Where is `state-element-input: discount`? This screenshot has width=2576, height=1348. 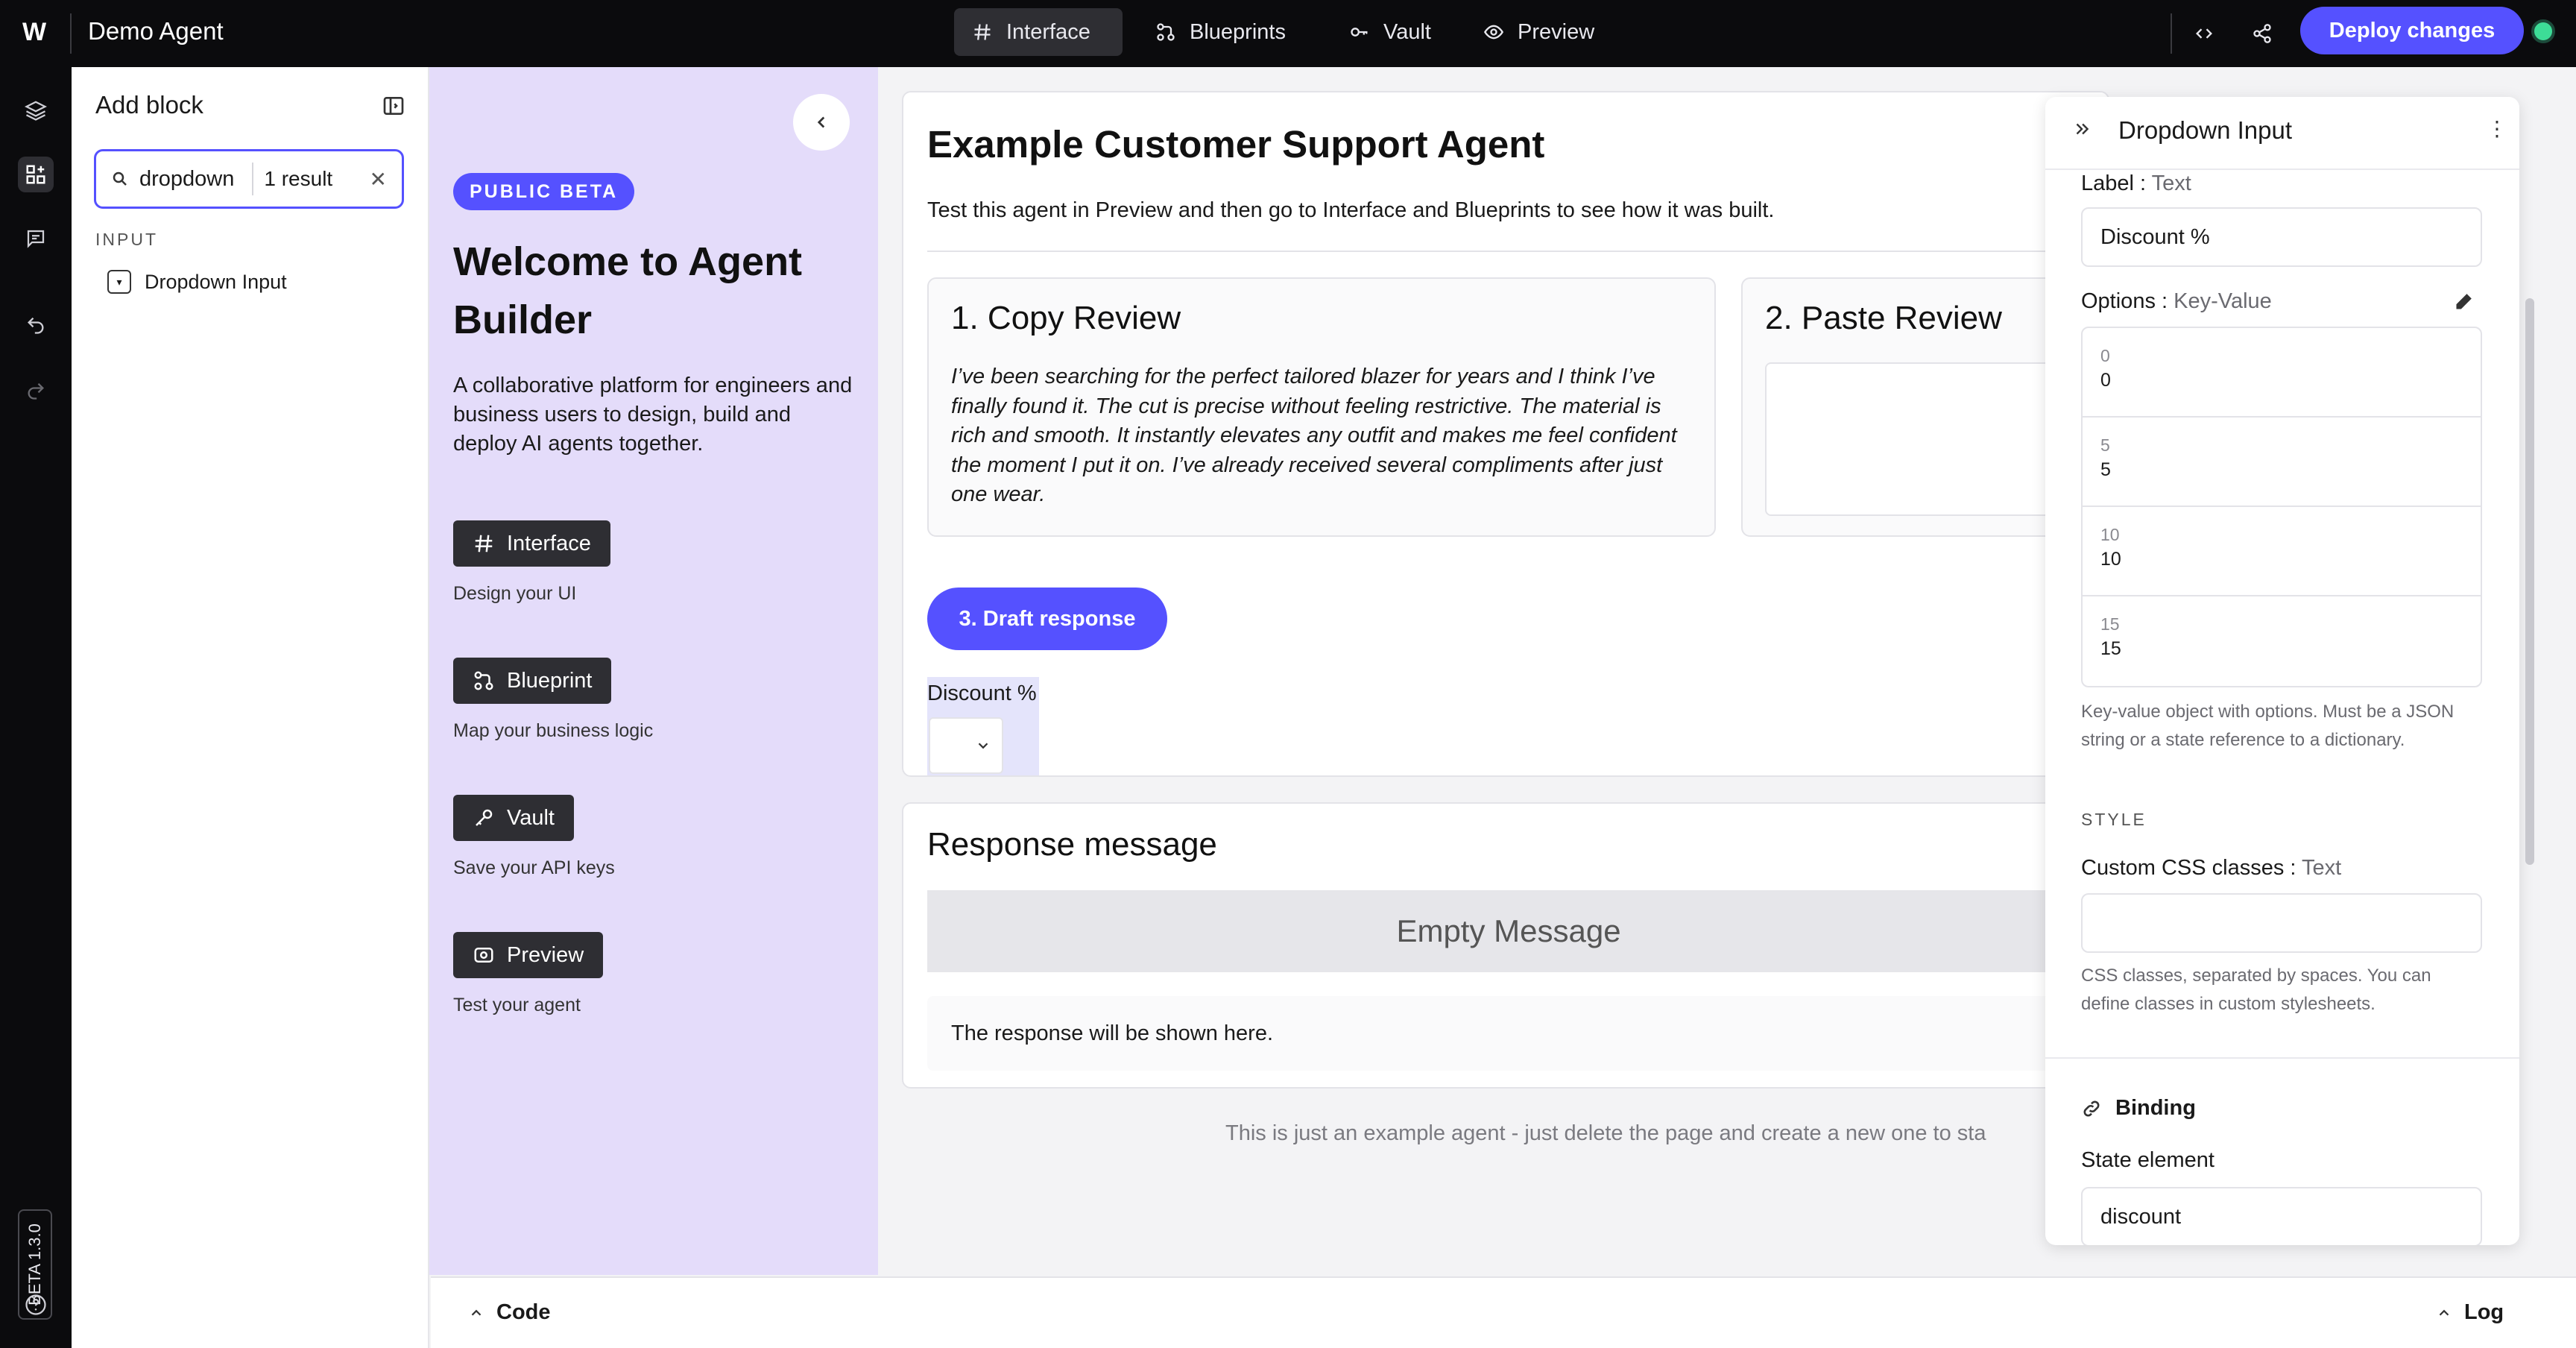 state-element-input: discount is located at coordinates (2281, 1216).